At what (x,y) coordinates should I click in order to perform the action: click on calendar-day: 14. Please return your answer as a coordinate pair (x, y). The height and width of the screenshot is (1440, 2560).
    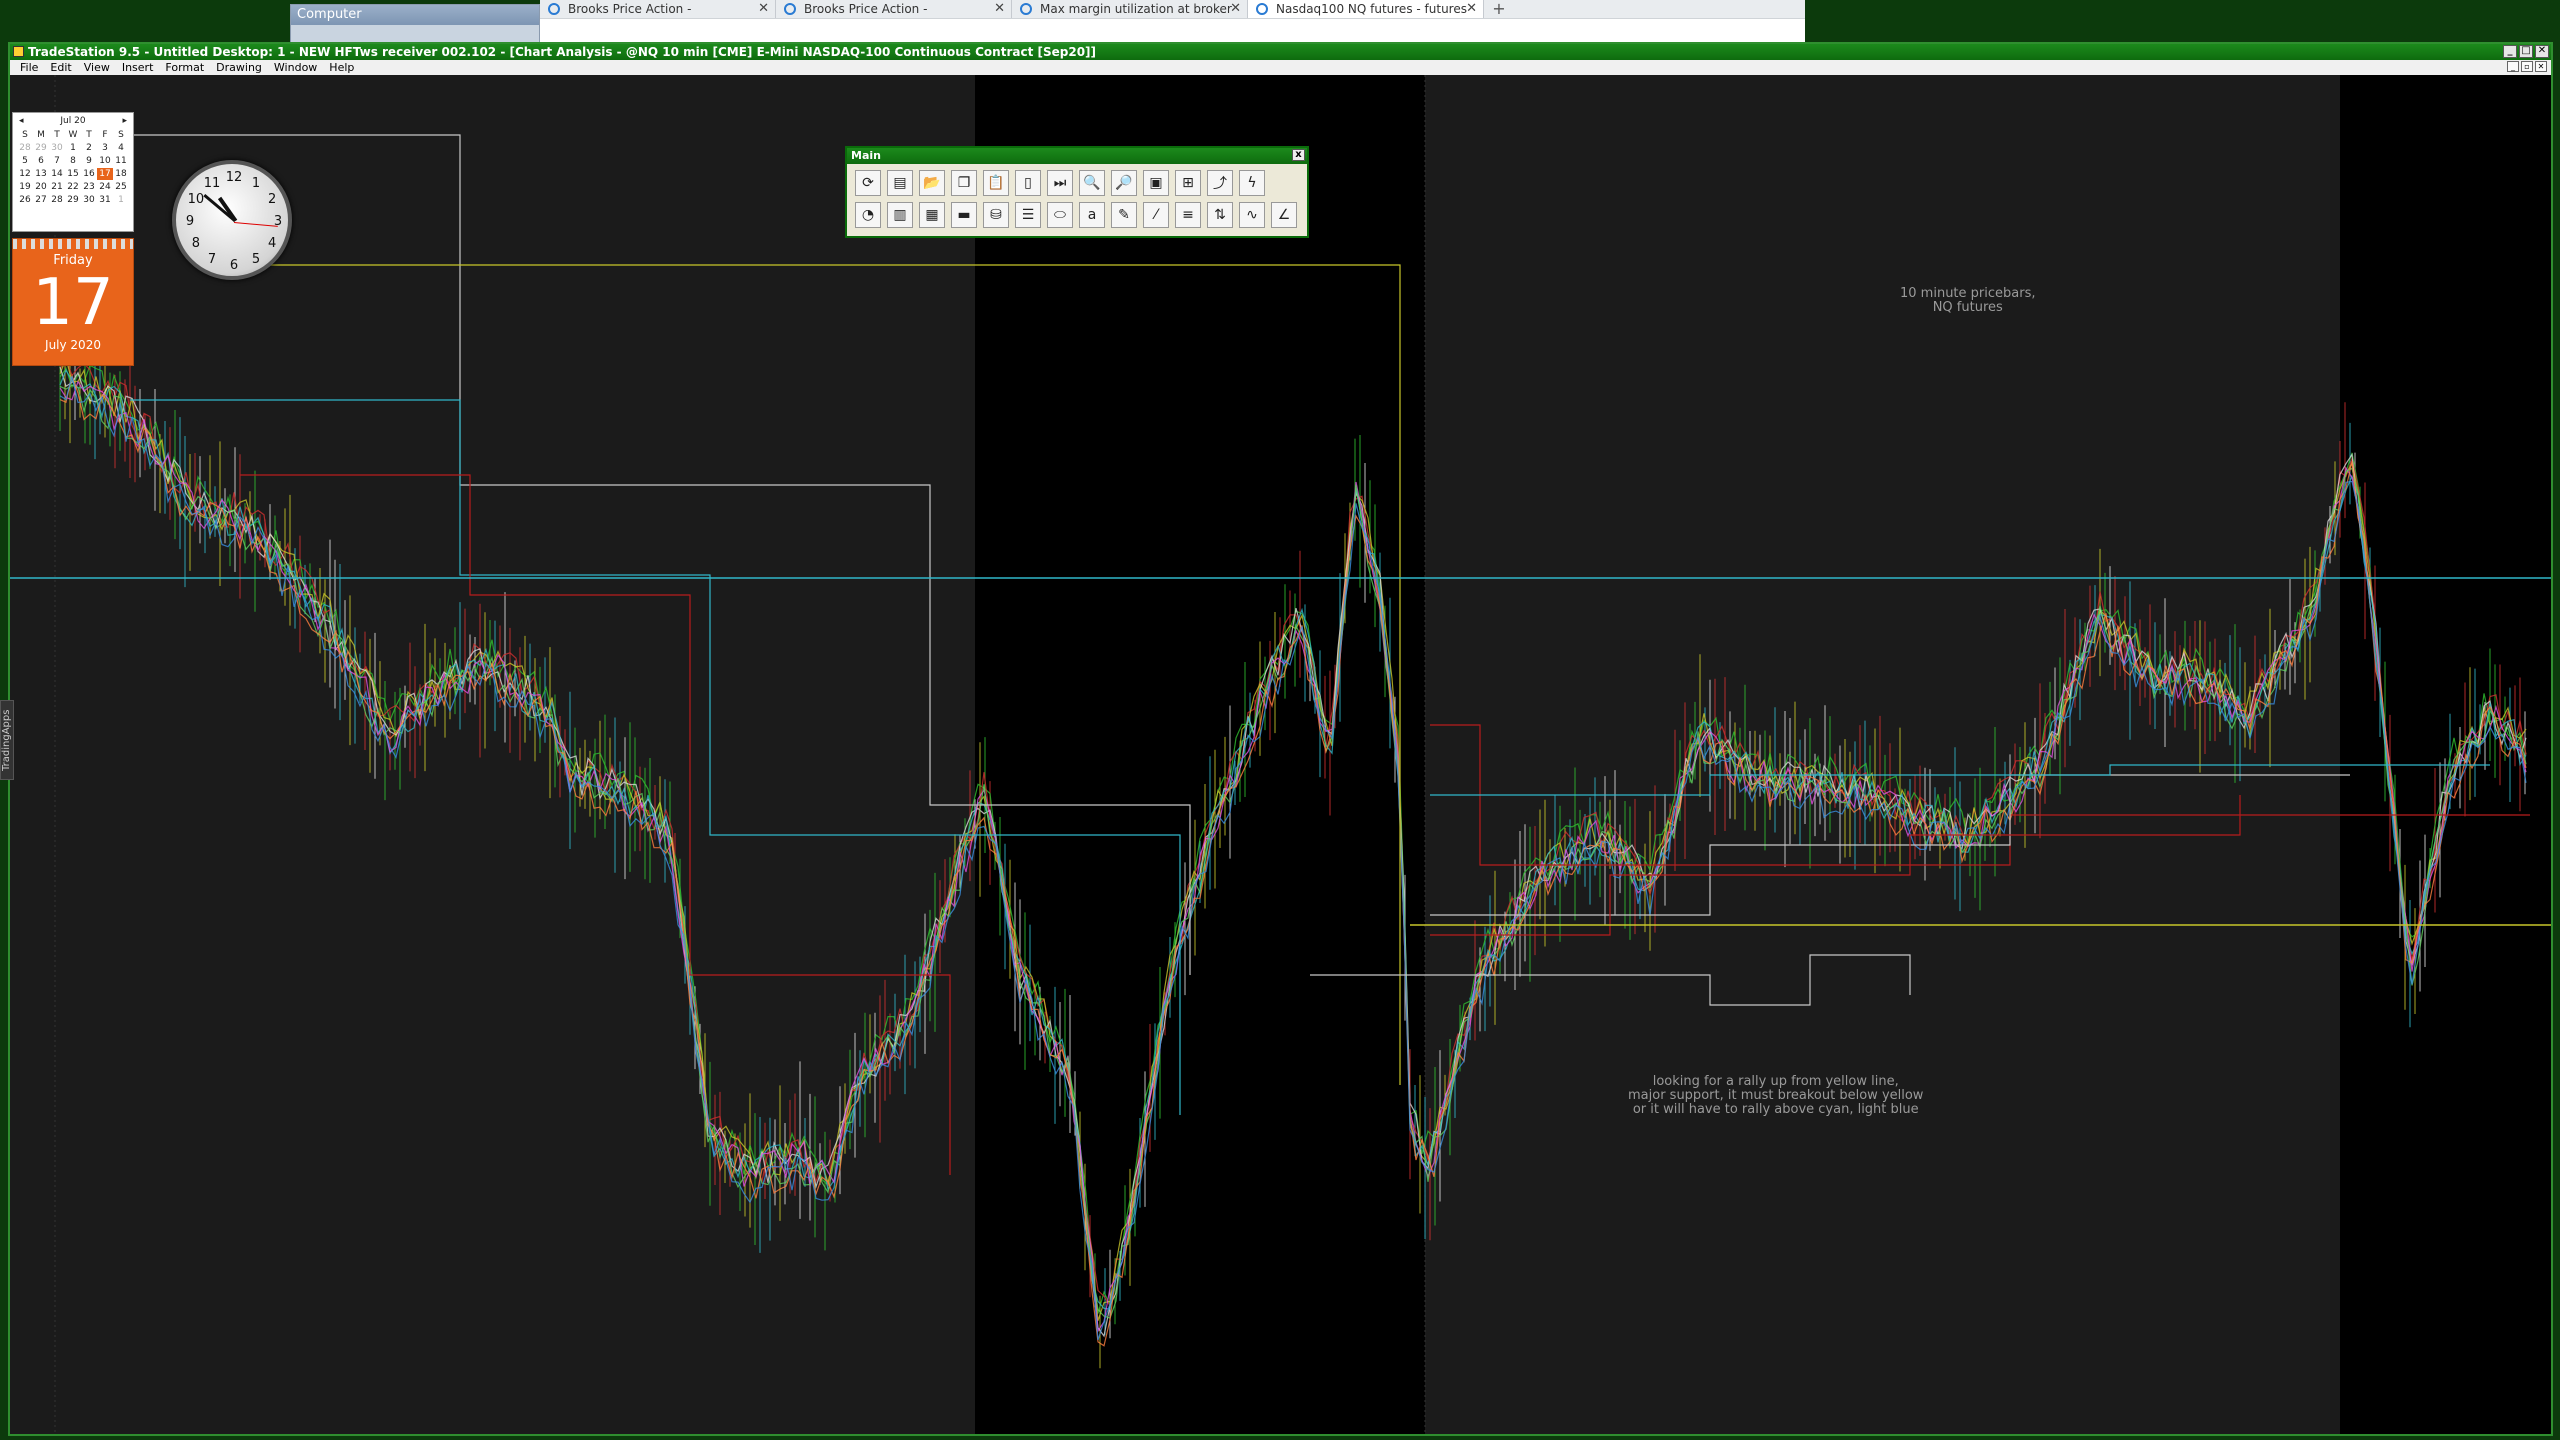
    Looking at the image, I should click on (57, 174).